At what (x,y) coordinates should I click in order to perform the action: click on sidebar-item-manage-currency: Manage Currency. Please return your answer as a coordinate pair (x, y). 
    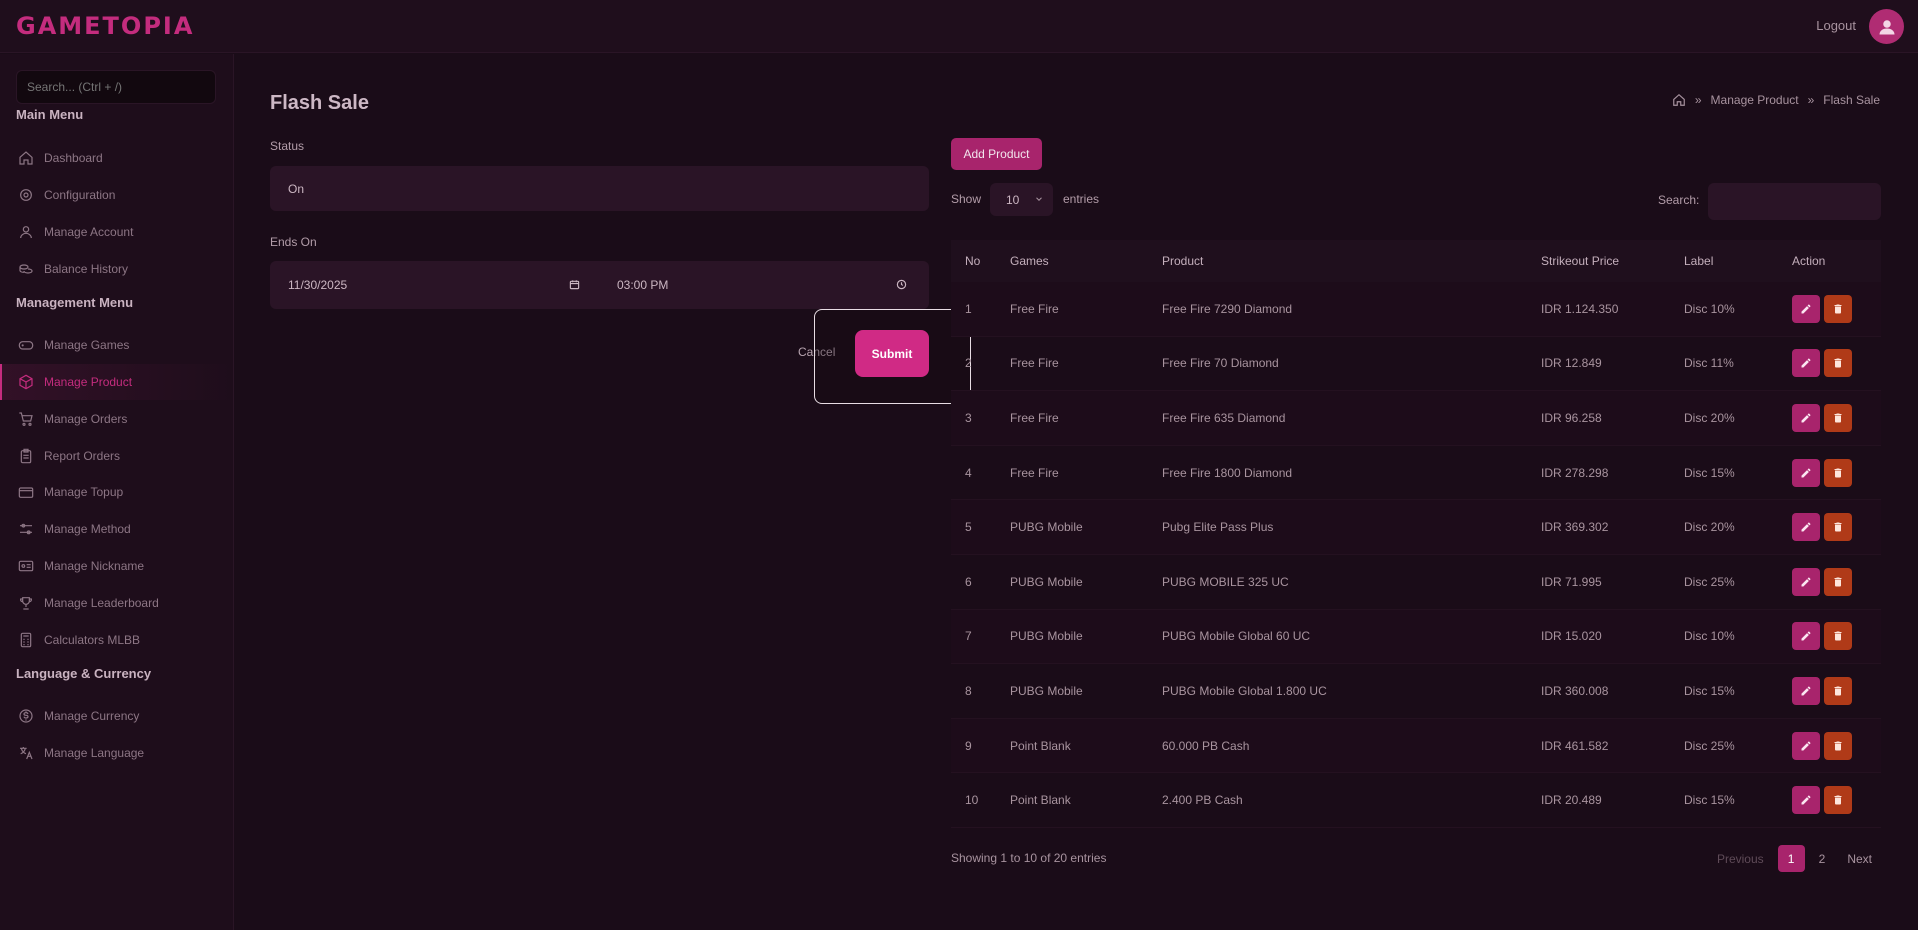
    Looking at the image, I should click on (117, 716).